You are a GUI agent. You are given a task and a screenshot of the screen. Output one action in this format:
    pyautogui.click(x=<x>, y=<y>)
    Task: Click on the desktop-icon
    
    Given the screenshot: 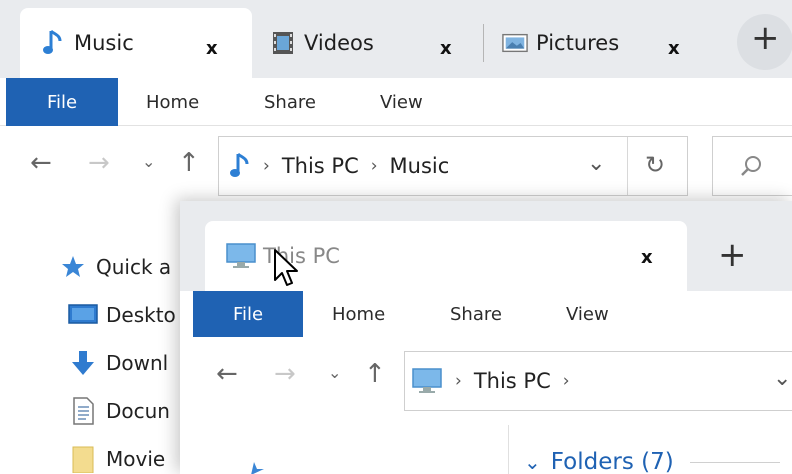 What is the action you would take?
    pyautogui.click(x=83, y=315)
    